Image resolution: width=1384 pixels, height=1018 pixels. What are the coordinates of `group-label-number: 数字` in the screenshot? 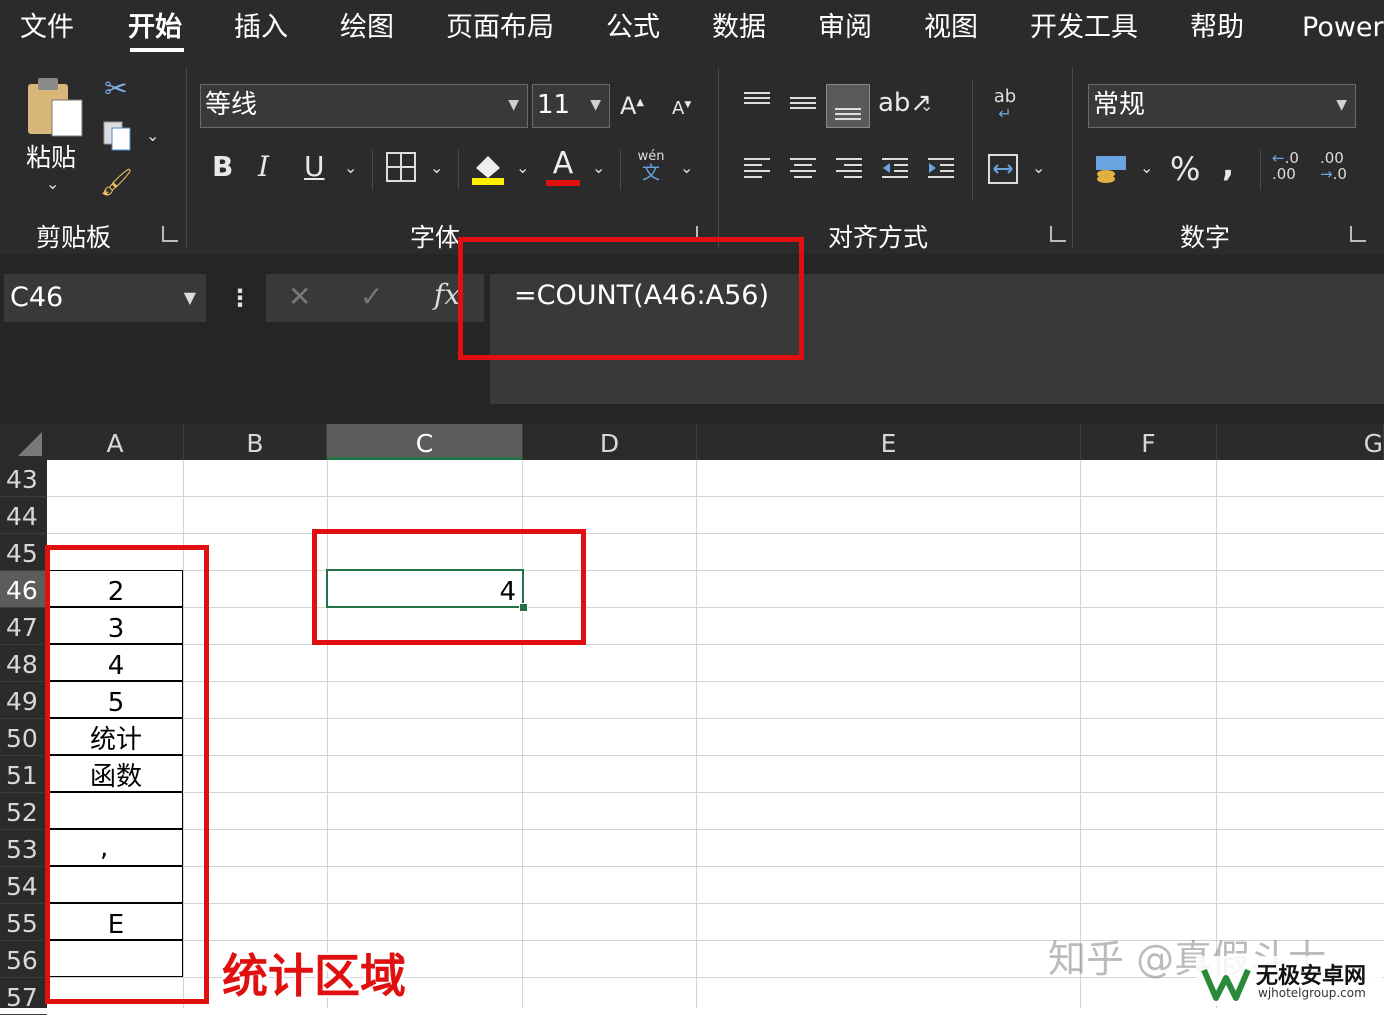 It's located at (1205, 237).